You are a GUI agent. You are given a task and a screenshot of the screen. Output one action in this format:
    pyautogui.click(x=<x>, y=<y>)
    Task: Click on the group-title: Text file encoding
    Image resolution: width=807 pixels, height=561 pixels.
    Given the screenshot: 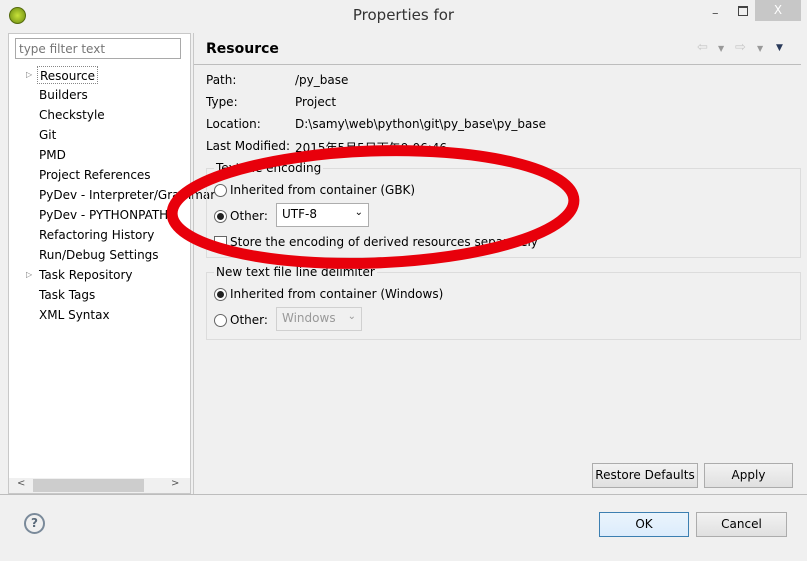 What is the action you would take?
    pyautogui.click(x=269, y=168)
    